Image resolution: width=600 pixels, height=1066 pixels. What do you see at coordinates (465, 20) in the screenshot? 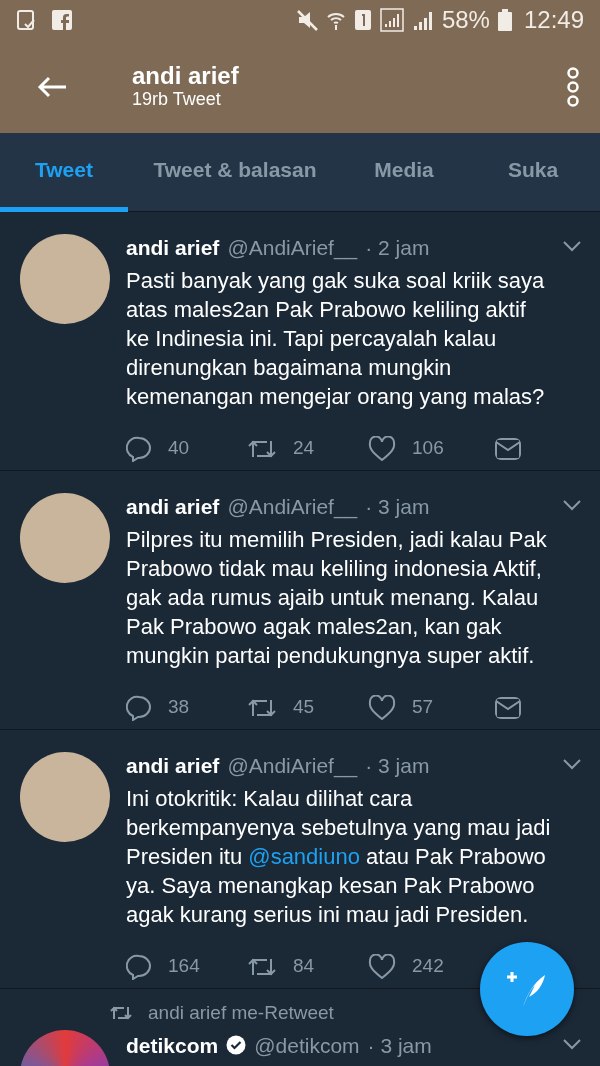
I see `battery-level: 58%` at bounding box center [465, 20].